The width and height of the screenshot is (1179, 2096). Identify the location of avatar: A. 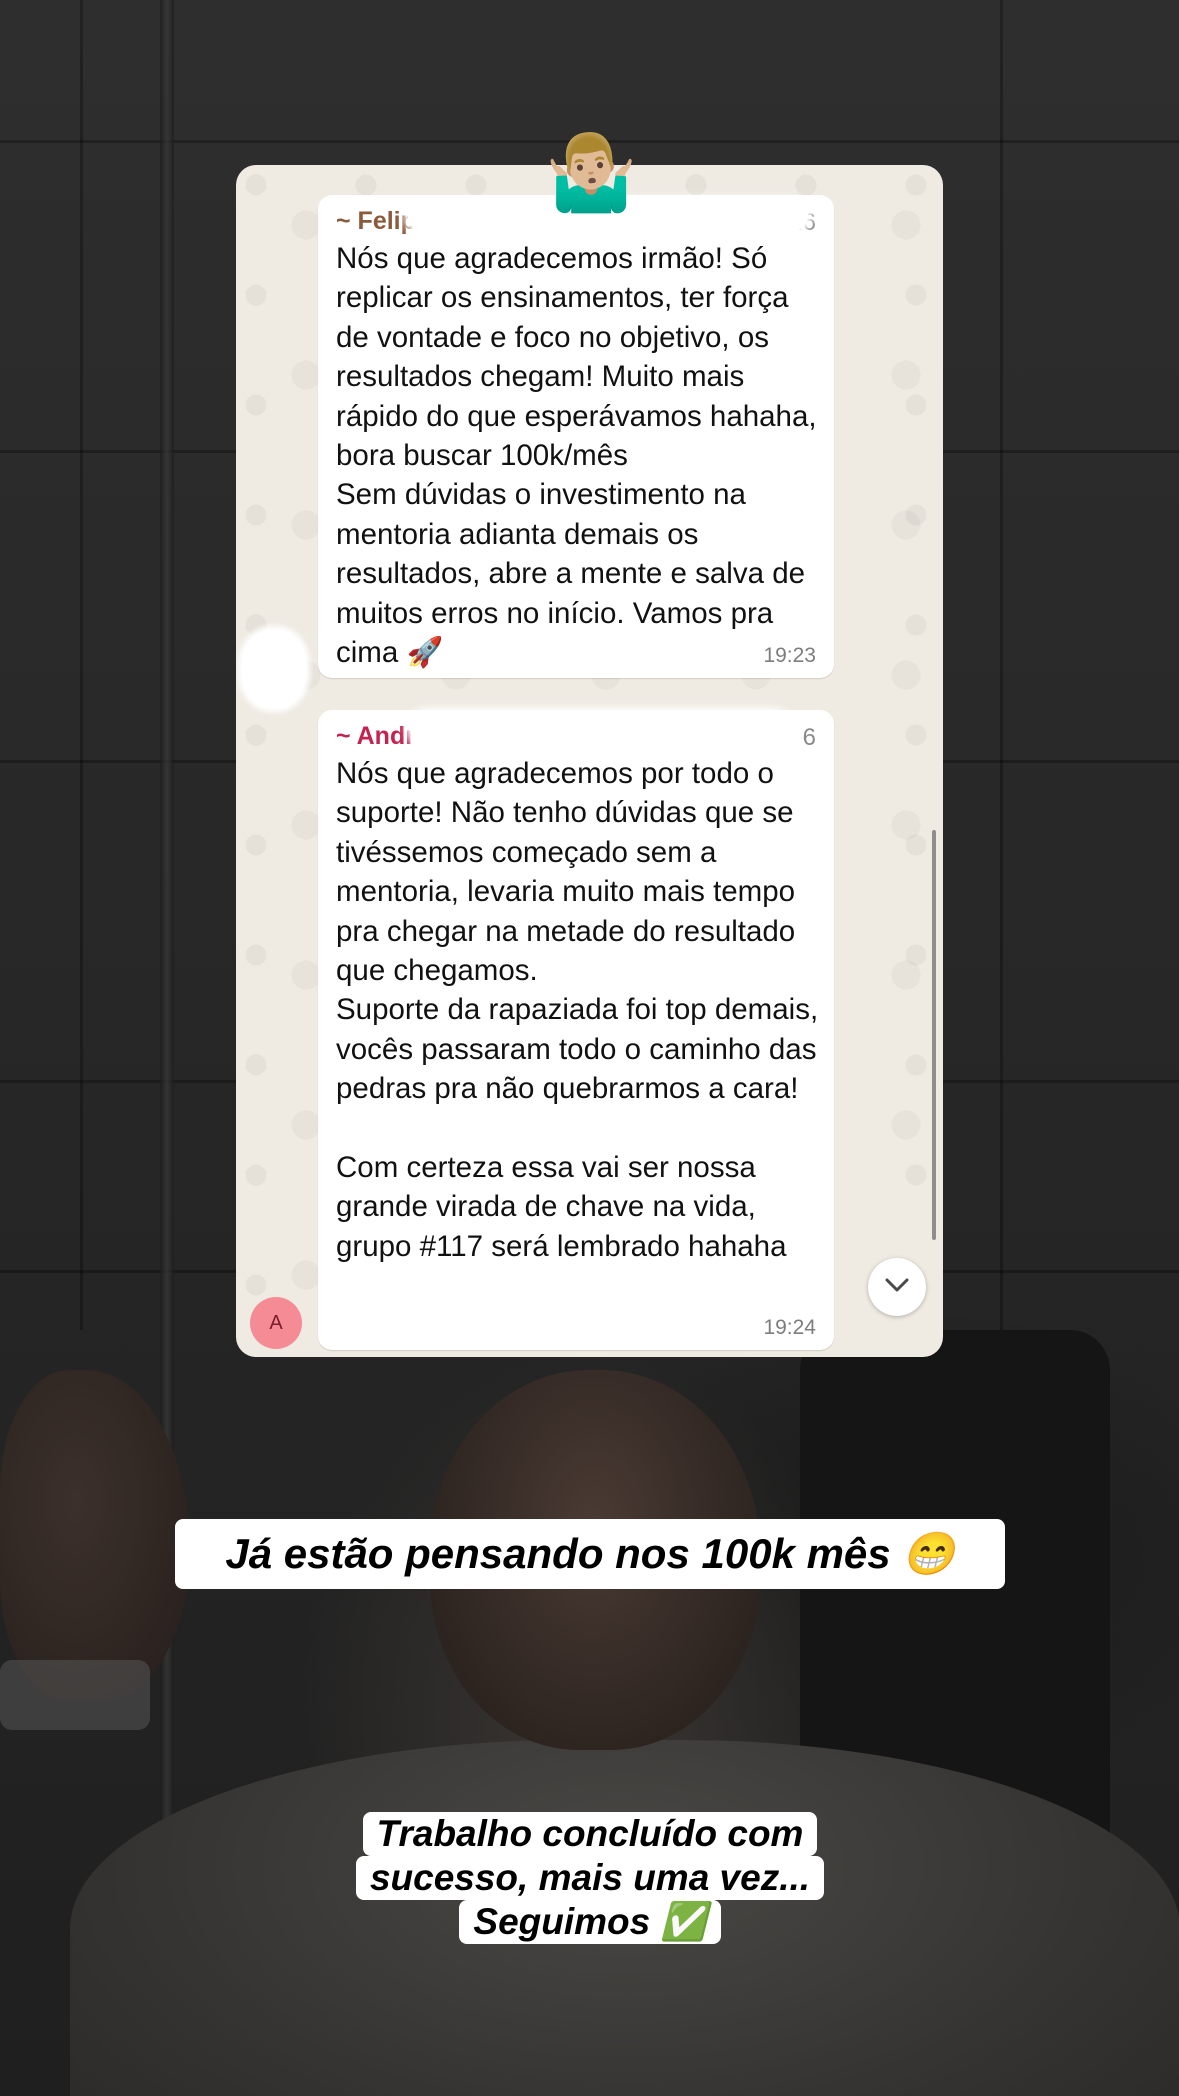
(276, 1323).